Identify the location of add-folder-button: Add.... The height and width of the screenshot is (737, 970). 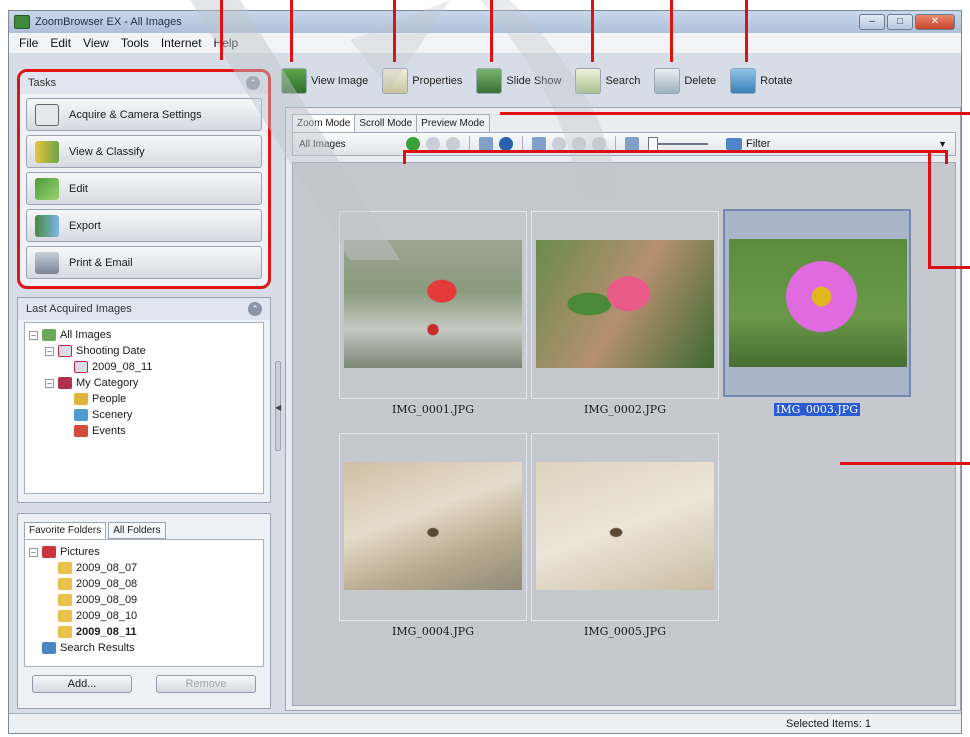
(82, 684).